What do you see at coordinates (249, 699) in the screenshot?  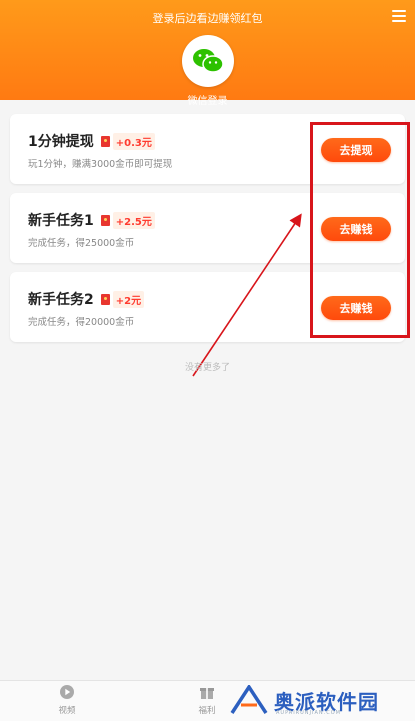 I see `brand-logo-icon` at bounding box center [249, 699].